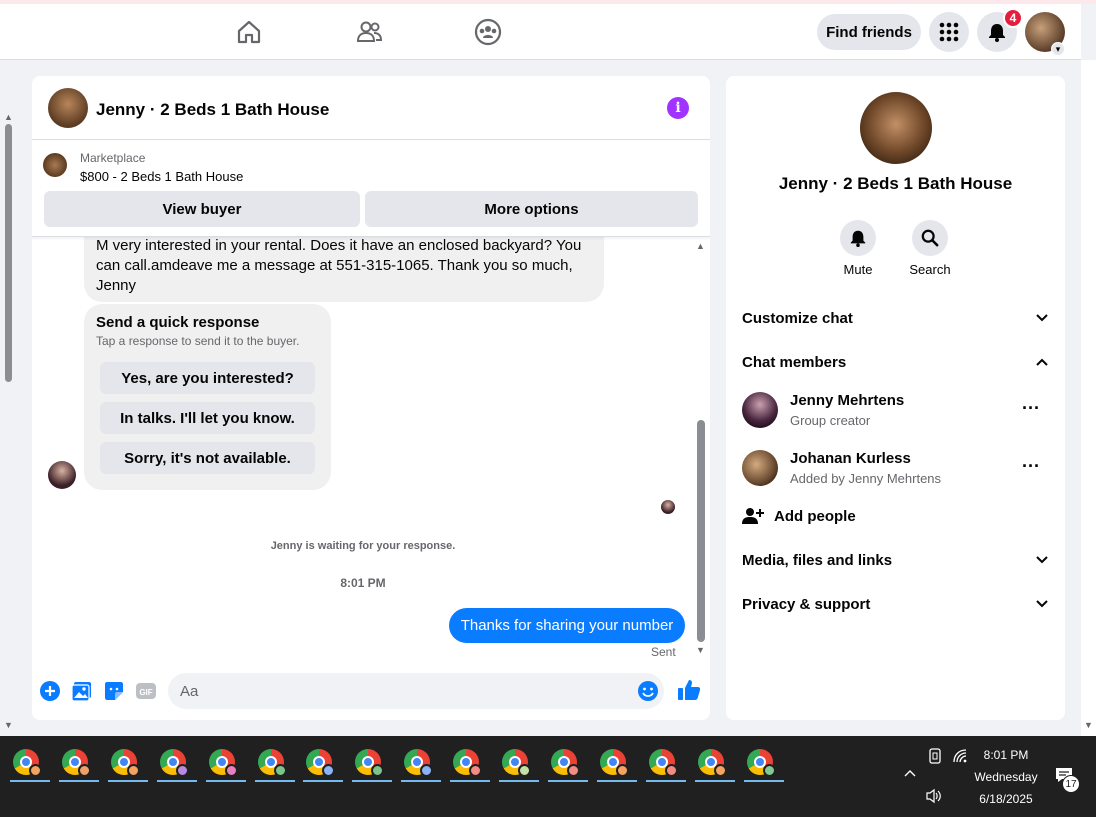 This screenshot has width=1096, height=817. Describe the element at coordinates (1088, 725) in the screenshot. I see `right-scroll-down-icon: ▼` at that location.